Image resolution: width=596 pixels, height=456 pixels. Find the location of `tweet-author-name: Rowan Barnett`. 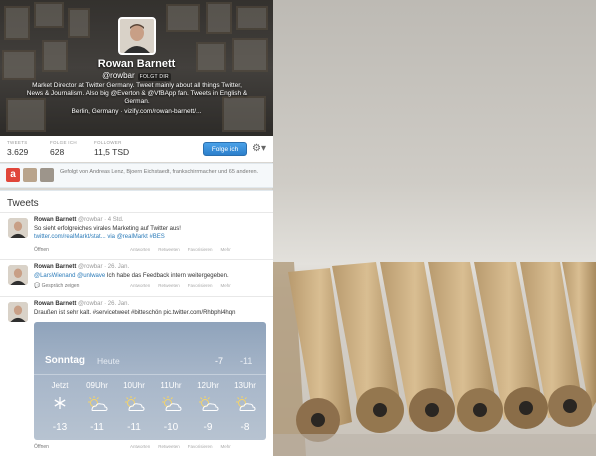

tweet-author-name: Rowan Barnett is located at coordinates (55, 220).